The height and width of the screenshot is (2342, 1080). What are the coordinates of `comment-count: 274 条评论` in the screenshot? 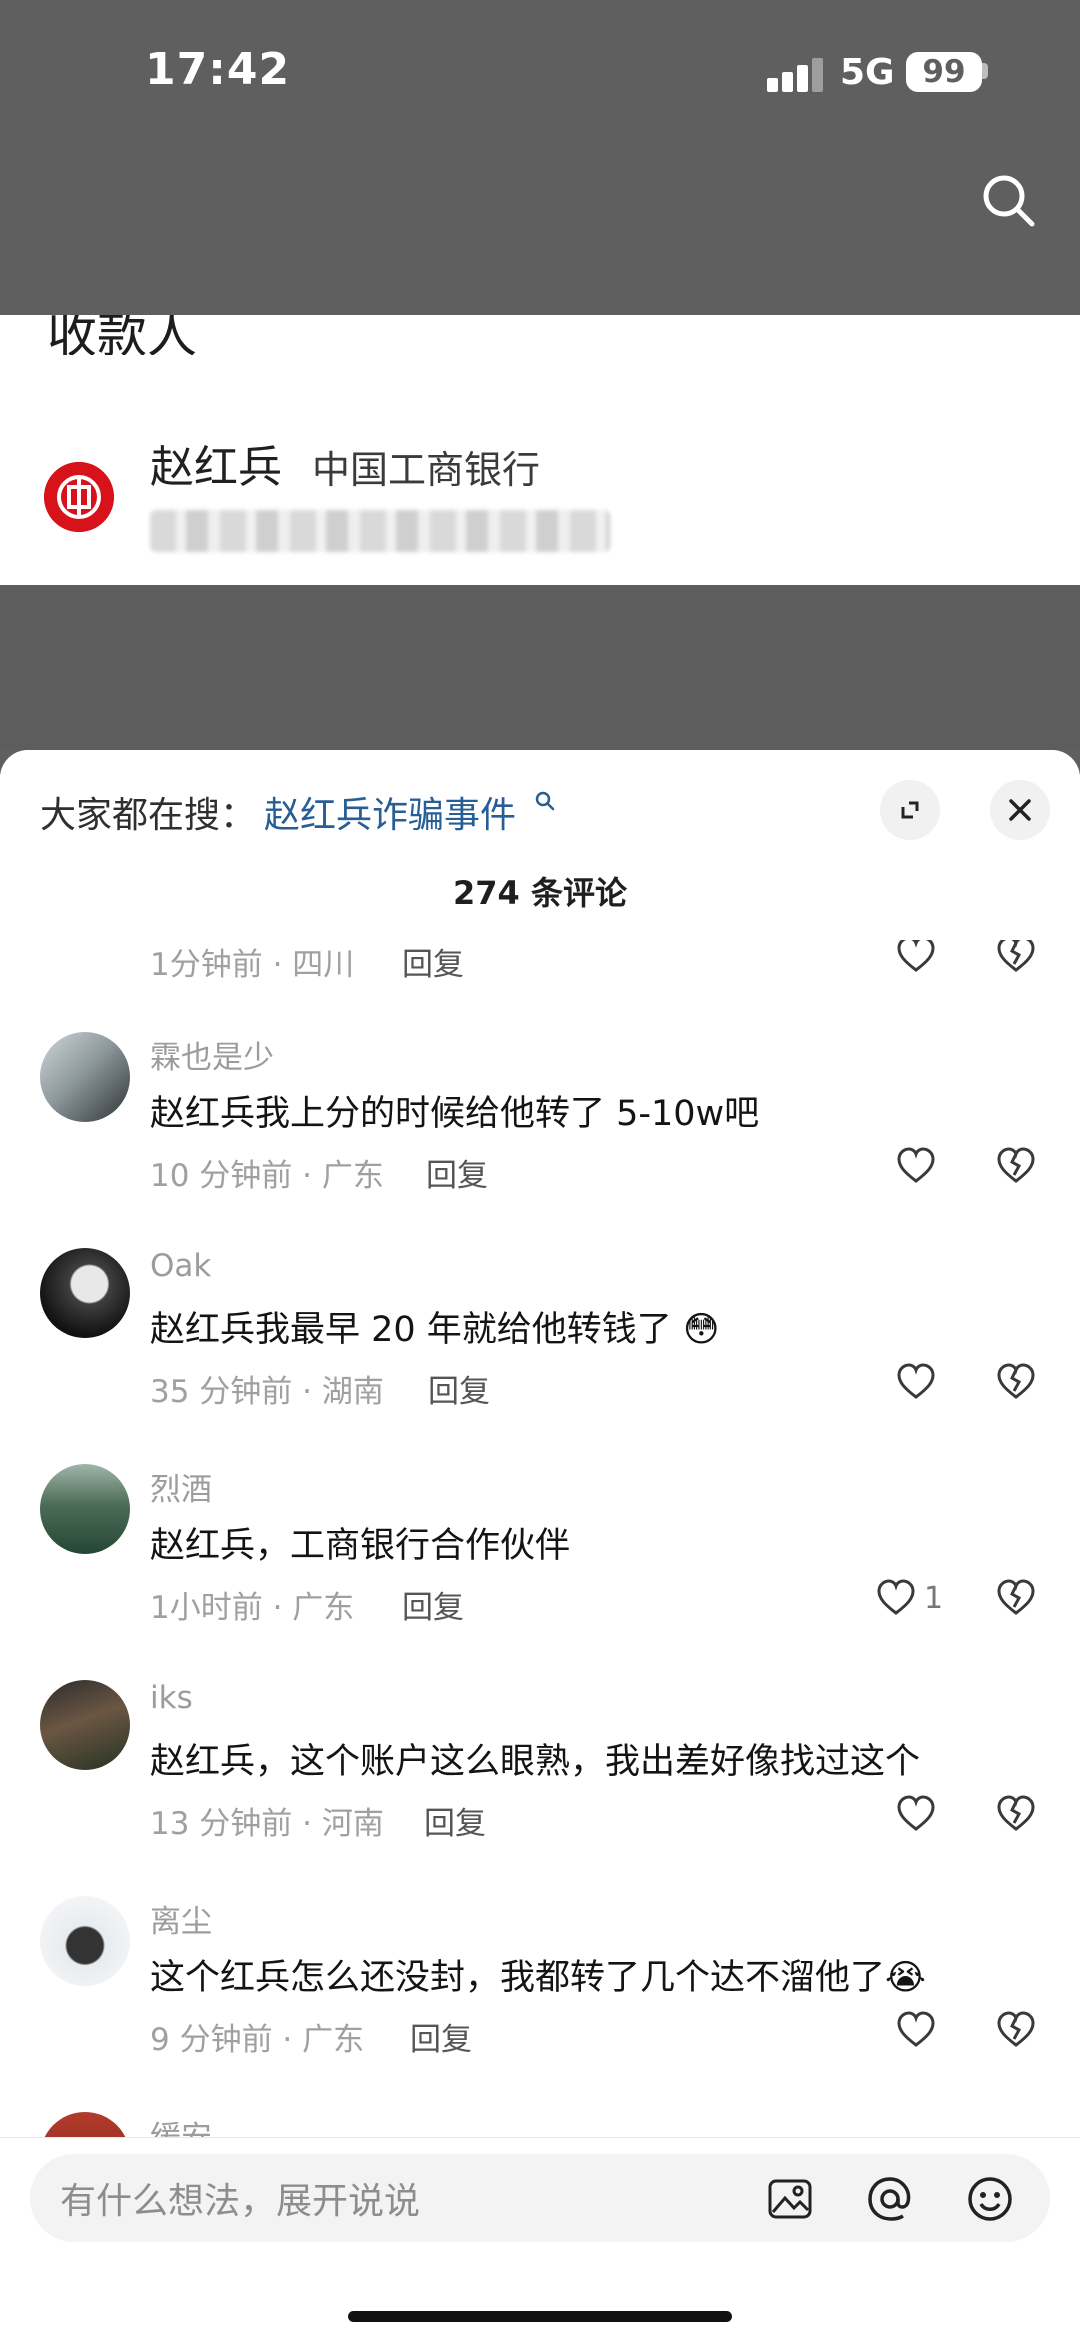 It's located at (540, 893).